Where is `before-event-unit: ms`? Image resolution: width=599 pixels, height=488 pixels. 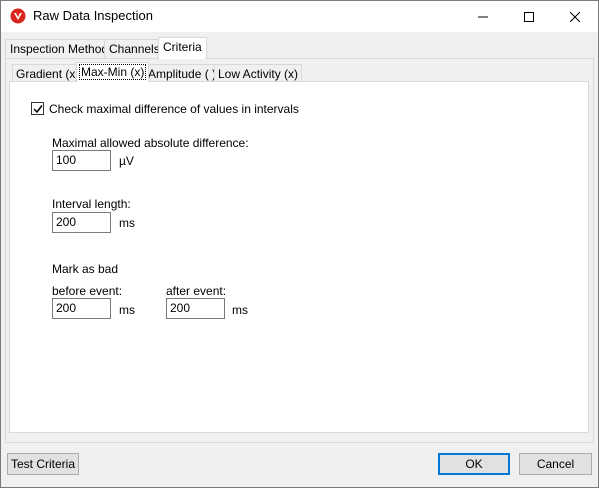 before-event-unit: ms is located at coordinates (127, 310).